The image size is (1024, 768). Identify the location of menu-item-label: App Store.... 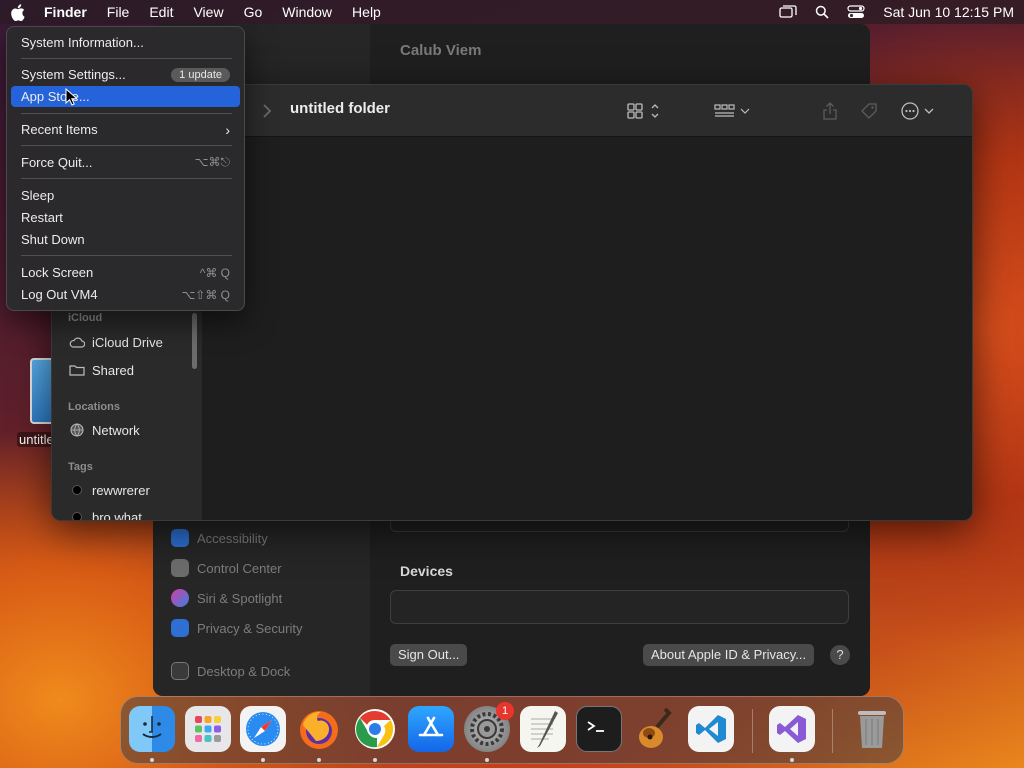
(55, 96).